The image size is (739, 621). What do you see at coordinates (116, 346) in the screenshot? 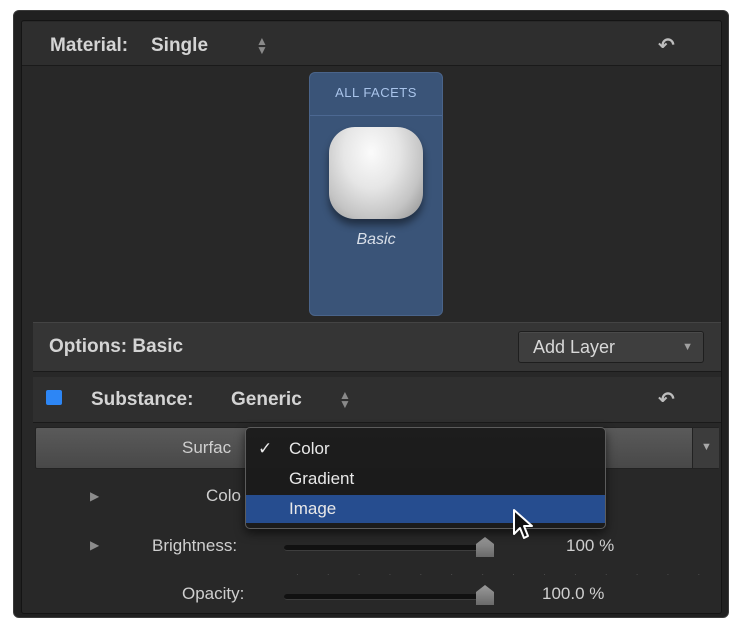
I see `options-label: Options: Basic` at bounding box center [116, 346].